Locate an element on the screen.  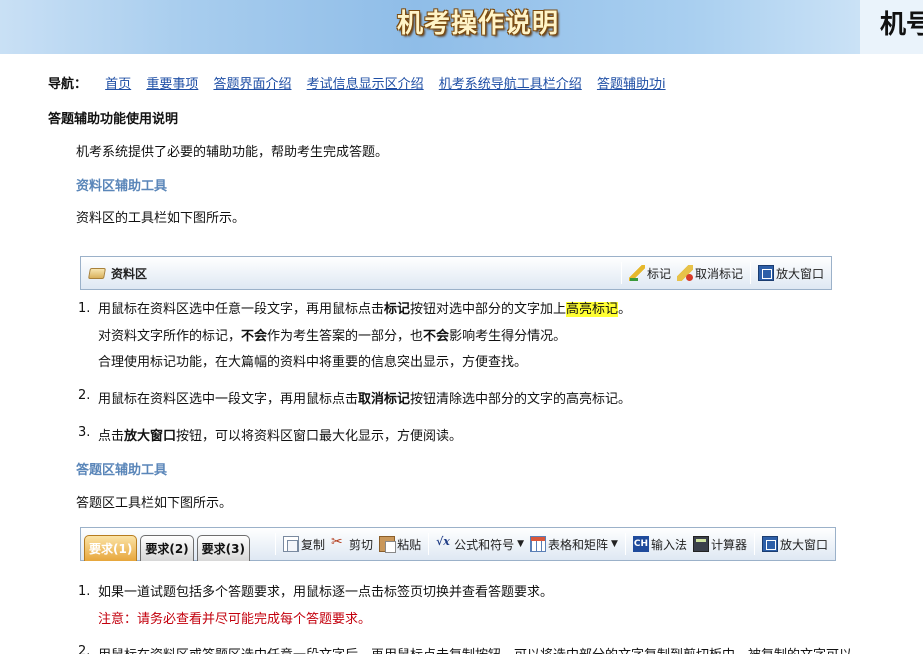
nav-link-important-notes: 重要事项 is located at coordinates (172, 84).